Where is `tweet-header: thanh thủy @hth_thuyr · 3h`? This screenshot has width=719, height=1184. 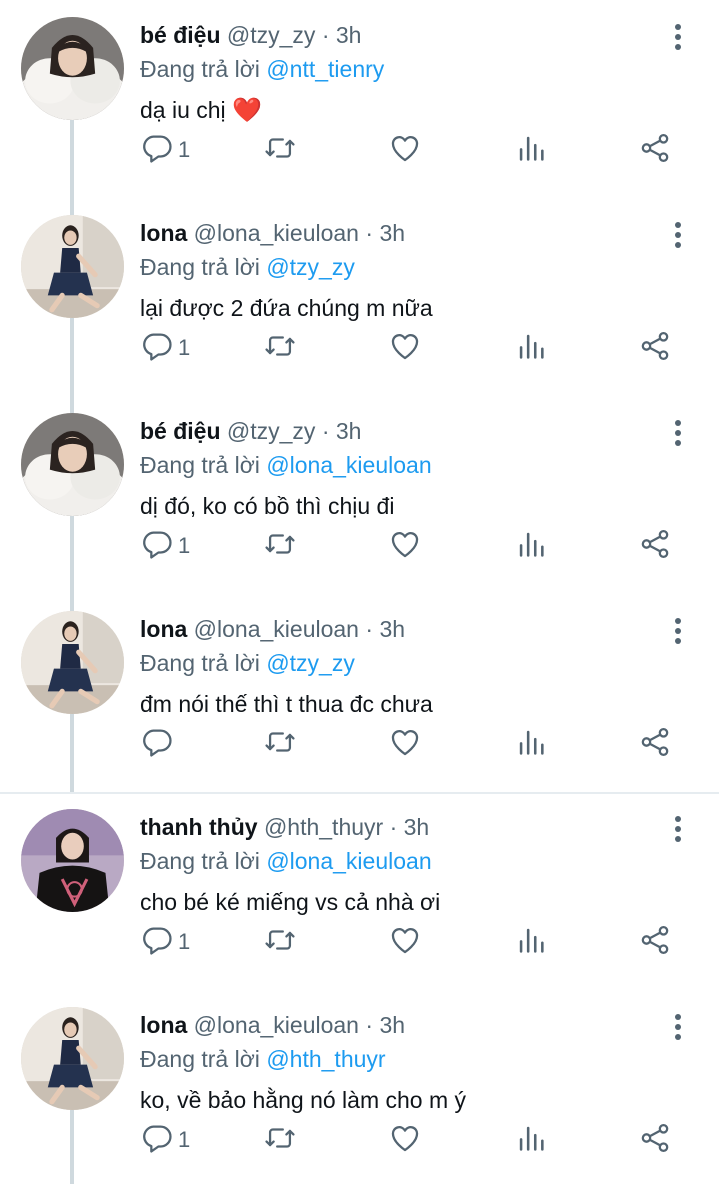
tweet-header: thanh thủy @hth_thuyr · 3h is located at coordinates (284, 827).